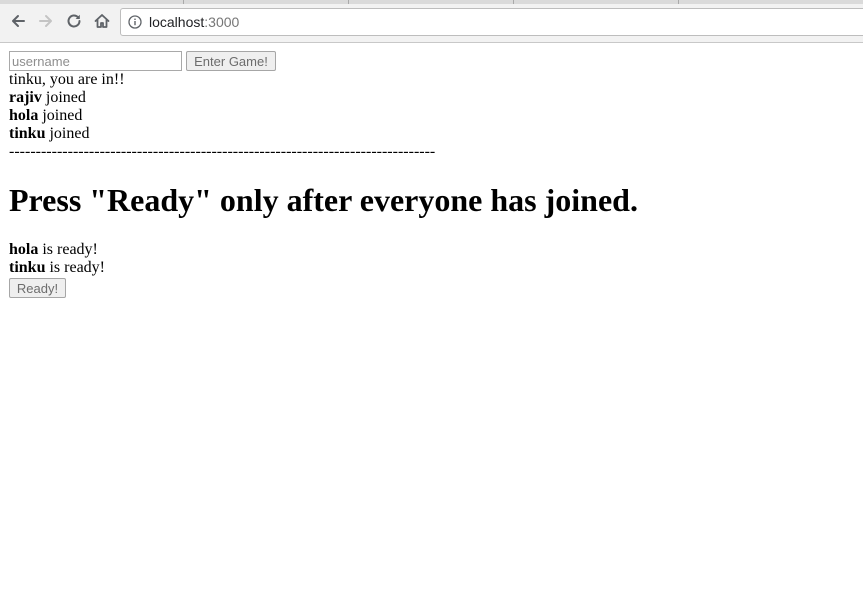 This screenshot has height=606, width=863. What do you see at coordinates (95, 61) in the screenshot?
I see `username-input` at bounding box center [95, 61].